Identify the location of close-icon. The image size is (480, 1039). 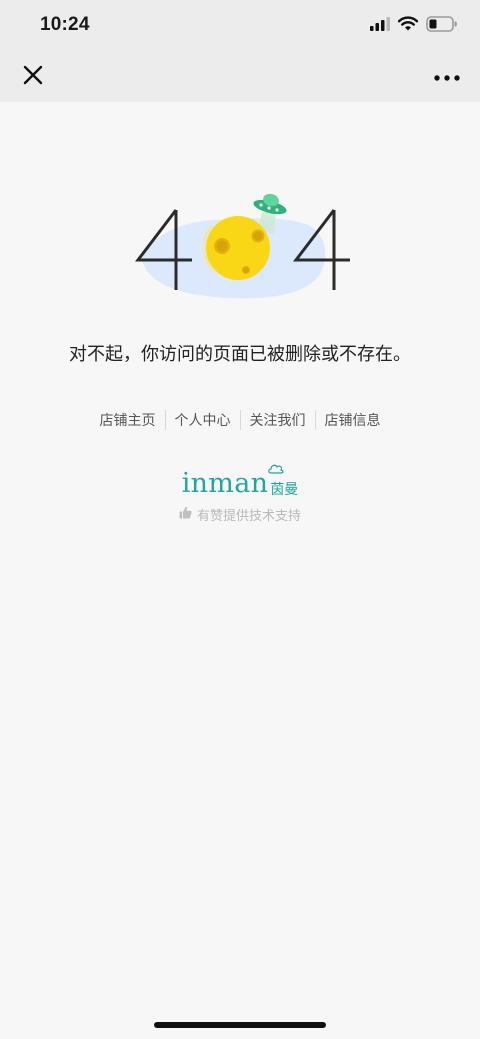
(33, 77).